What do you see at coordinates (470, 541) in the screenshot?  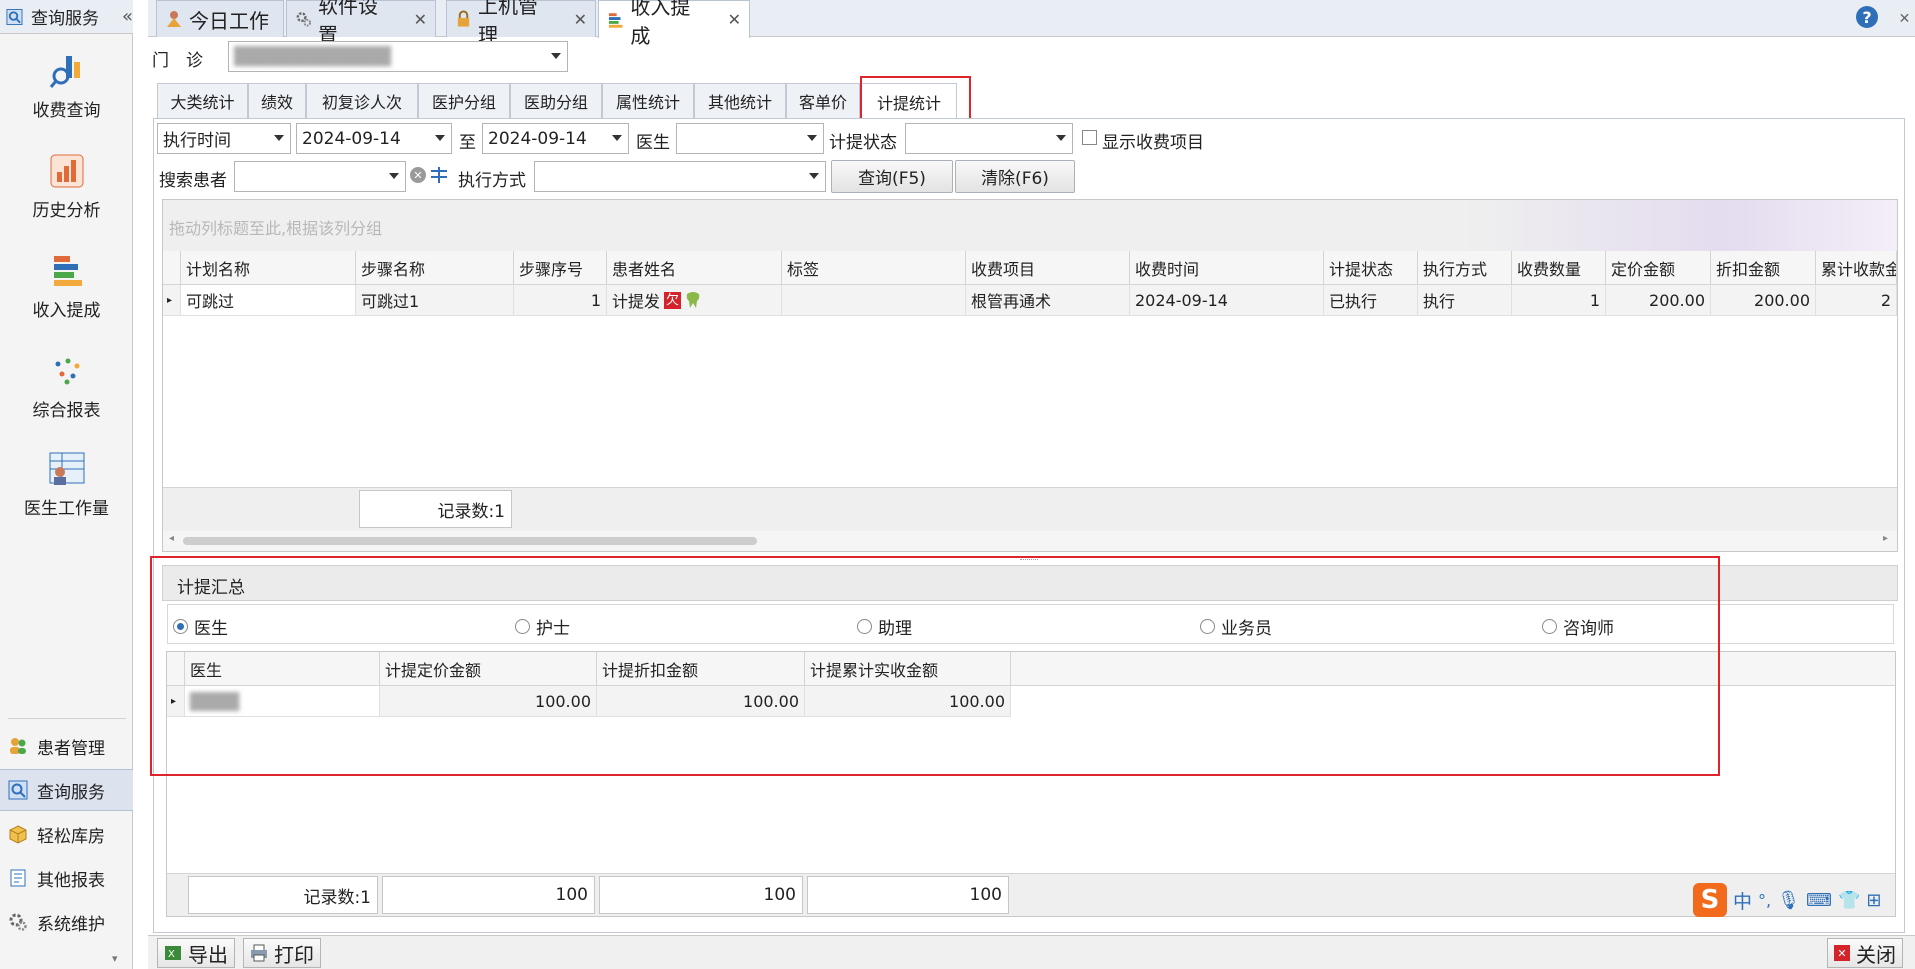 I see `scrollbar-thumb` at bounding box center [470, 541].